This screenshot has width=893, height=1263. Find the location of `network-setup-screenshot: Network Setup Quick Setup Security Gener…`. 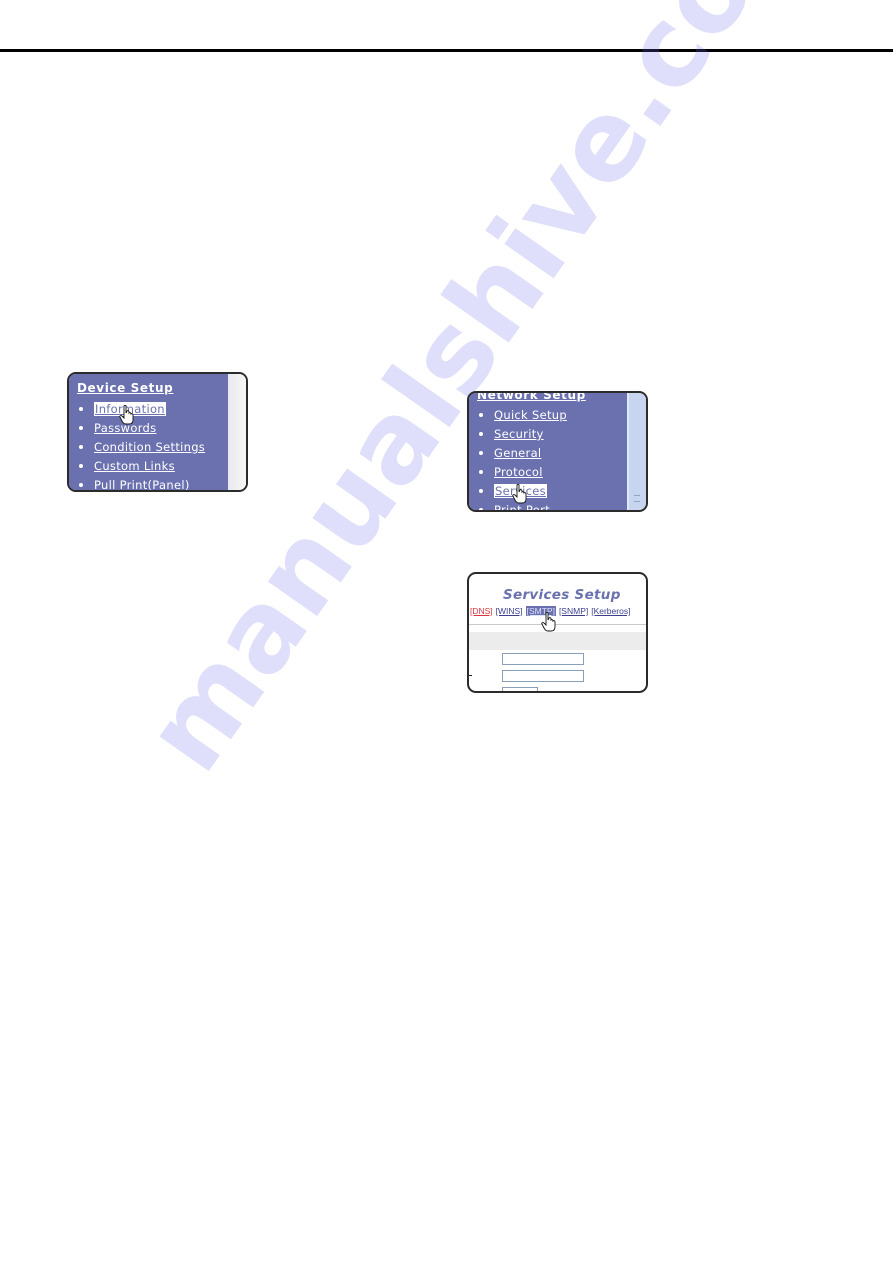

network-setup-screenshot: Network Setup Quick Setup Security Gener… is located at coordinates (557, 451).